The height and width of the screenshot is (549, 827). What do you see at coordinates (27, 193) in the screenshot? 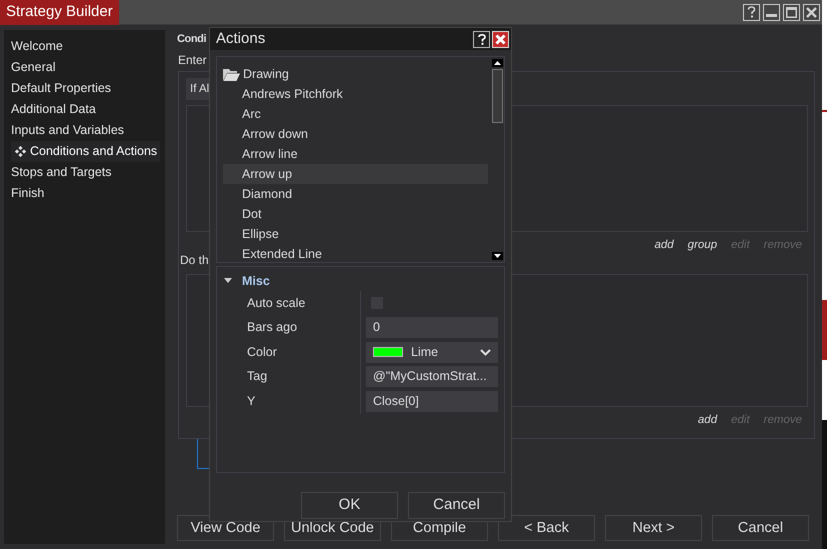
I see `sidebar-item: Finish` at bounding box center [27, 193].